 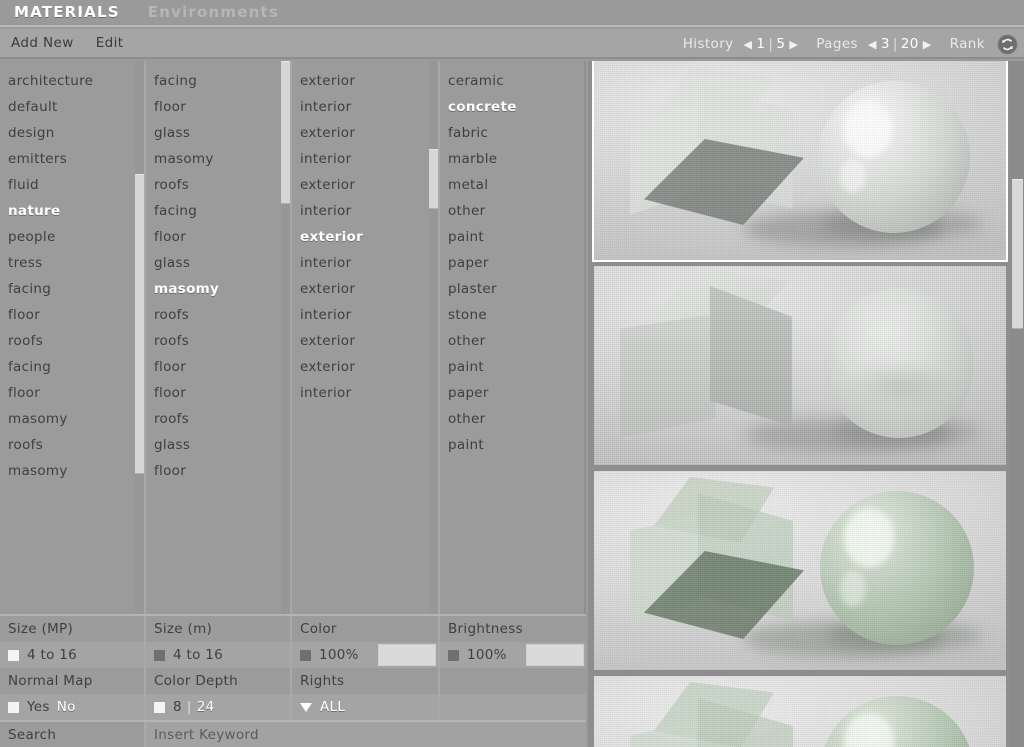 What do you see at coordinates (13, 707) in the screenshot?
I see `normal-map-checkbox` at bounding box center [13, 707].